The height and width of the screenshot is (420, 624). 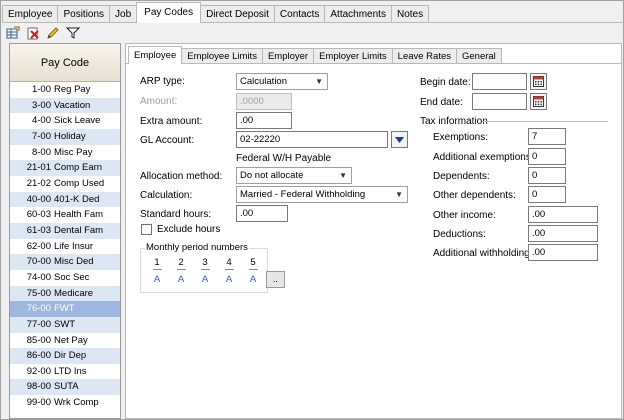 What do you see at coordinates (65, 403) in the screenshot?
I see `list-item: 99-00 Wrk Comp` at bounding box center [65, 403].